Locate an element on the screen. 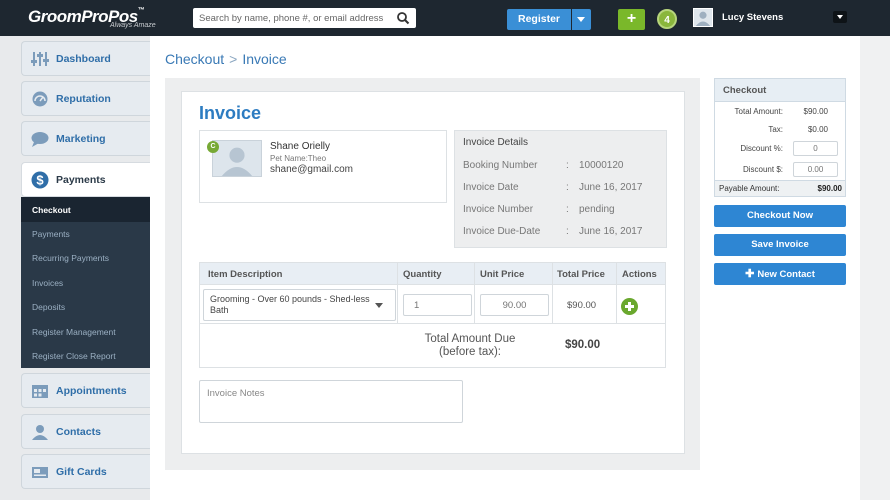 The image size is (890, 500). customer-avatar is located at coordinates (237, 158).